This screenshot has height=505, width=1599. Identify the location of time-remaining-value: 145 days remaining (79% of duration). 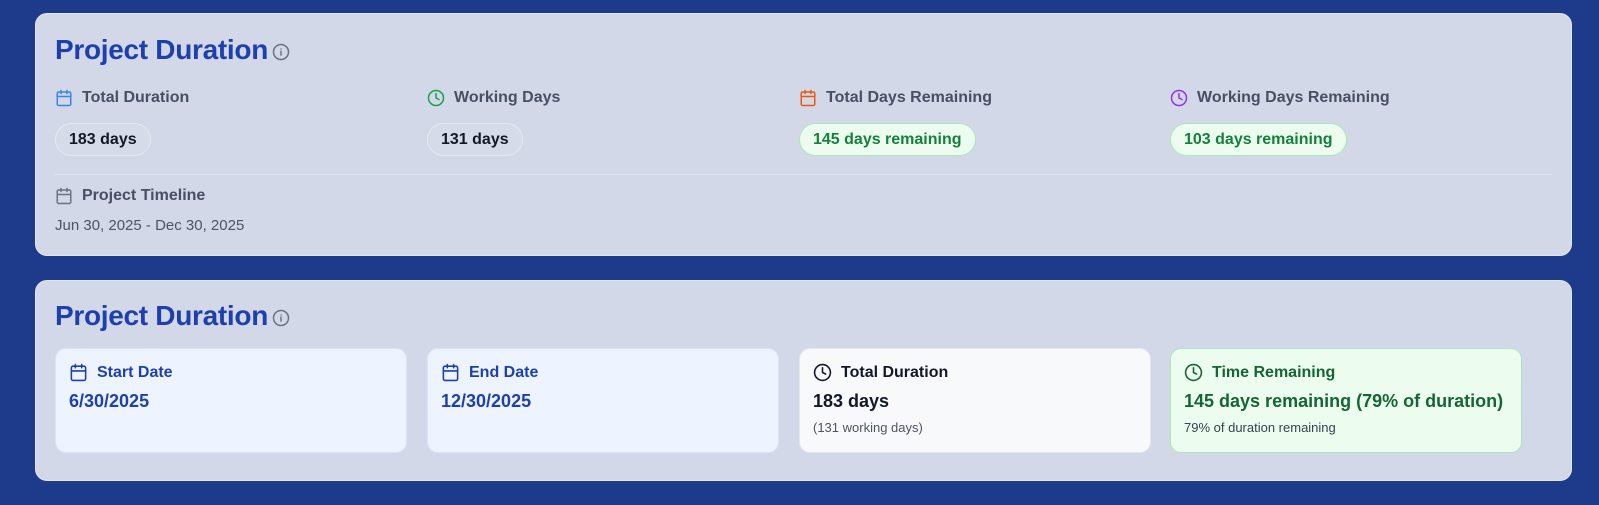
(1344, 401).